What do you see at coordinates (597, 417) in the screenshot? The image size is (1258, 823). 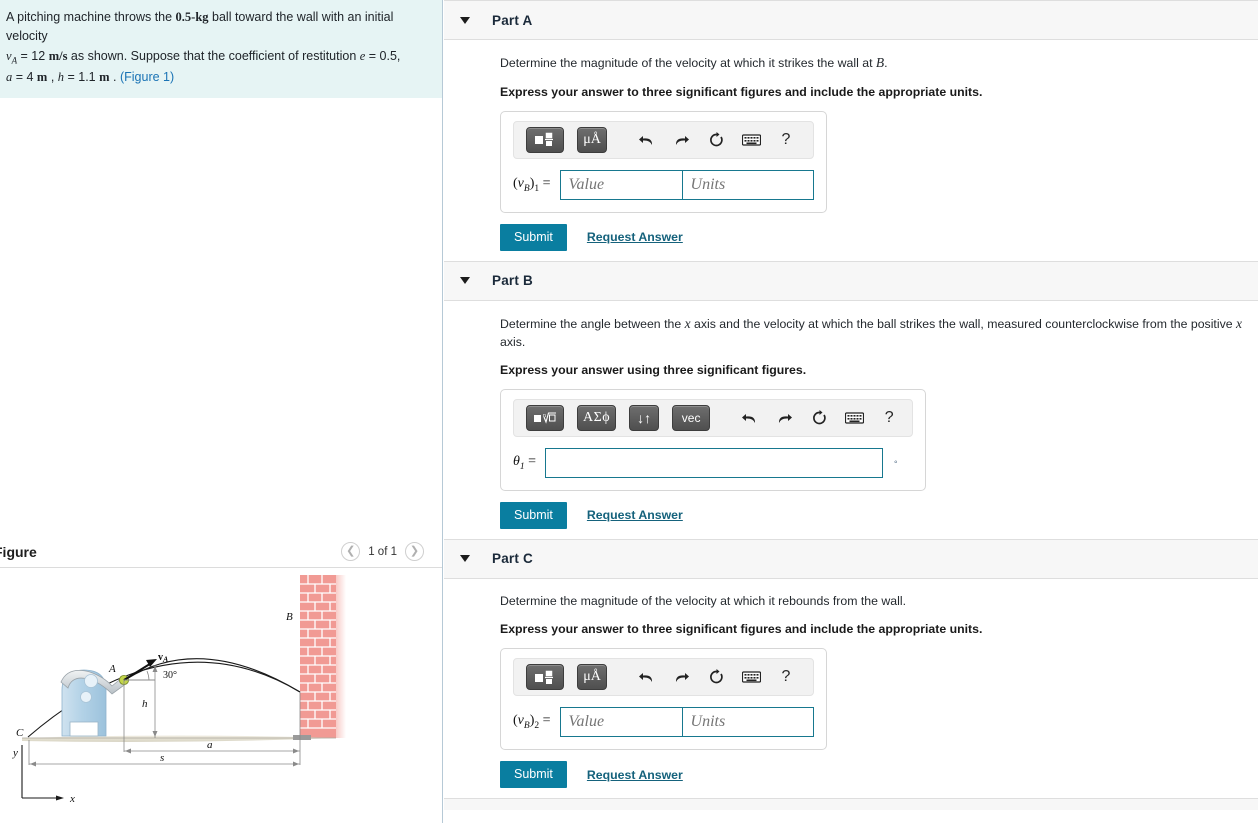 I see `greek-symbols-button: ΑΣϕ` at bounding box center [597, 417].